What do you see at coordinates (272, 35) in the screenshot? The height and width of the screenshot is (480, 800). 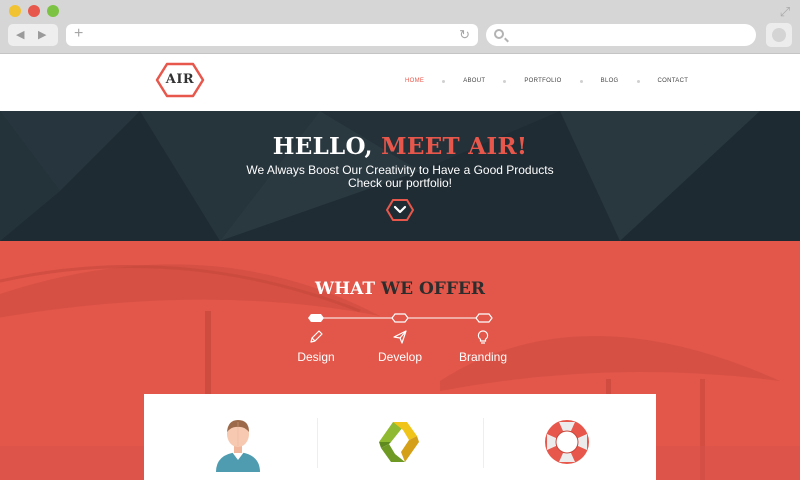 I see `address-bar: + ↻` at bounding box center [272, 35].